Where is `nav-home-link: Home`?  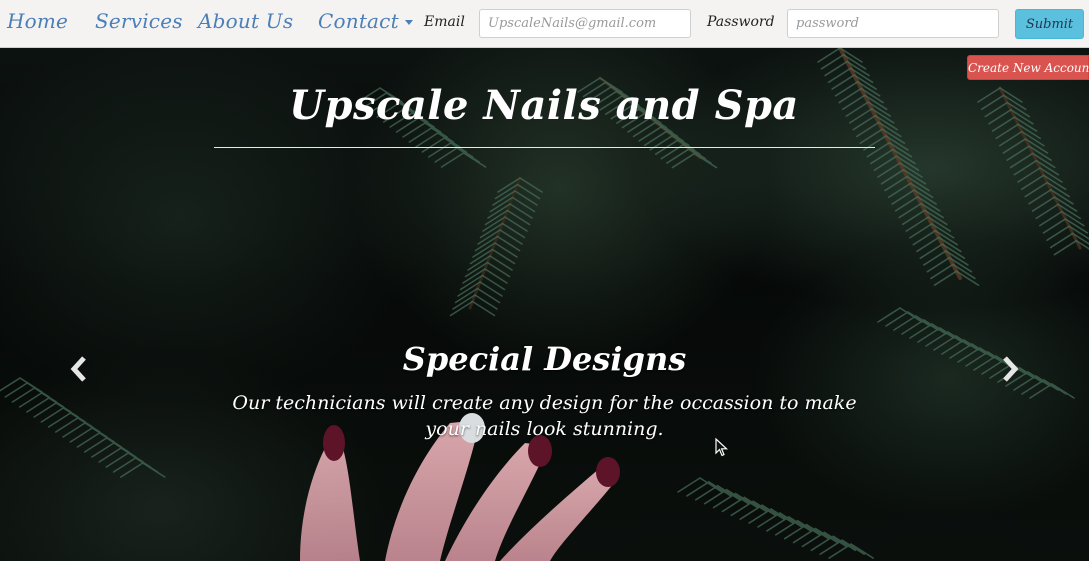
nav-home-link: Home is located at coordinates (37, 21).